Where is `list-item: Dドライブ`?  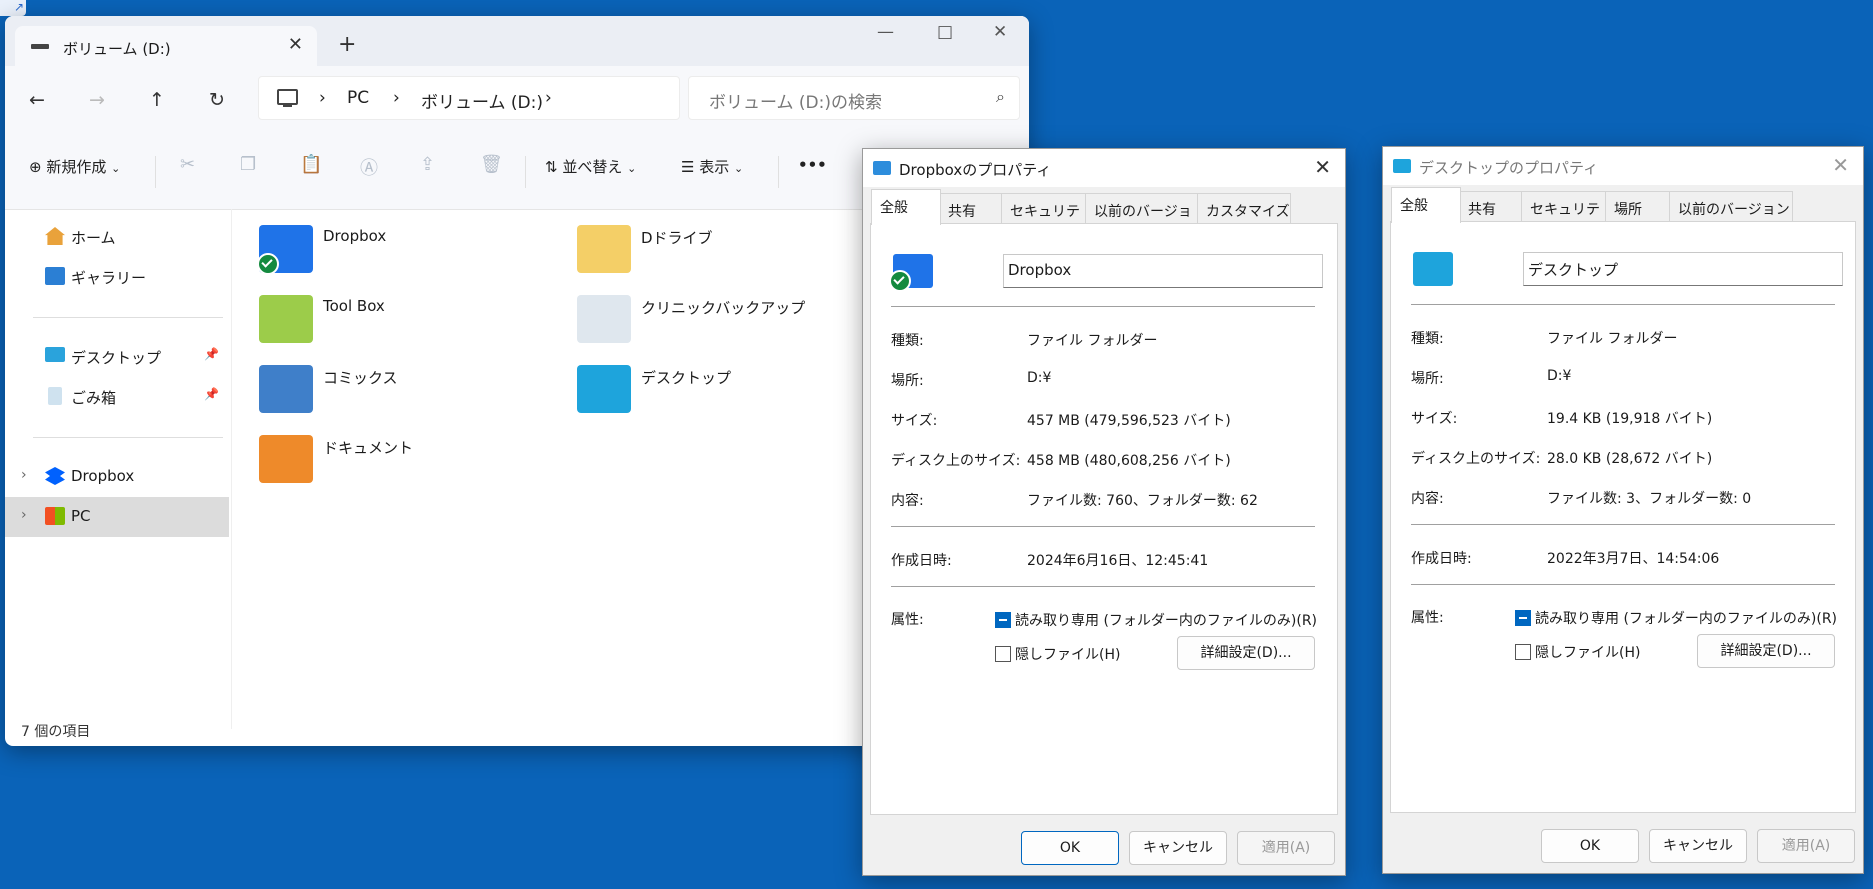 list-item: Dドライブ is located at coordinates (704, 250).